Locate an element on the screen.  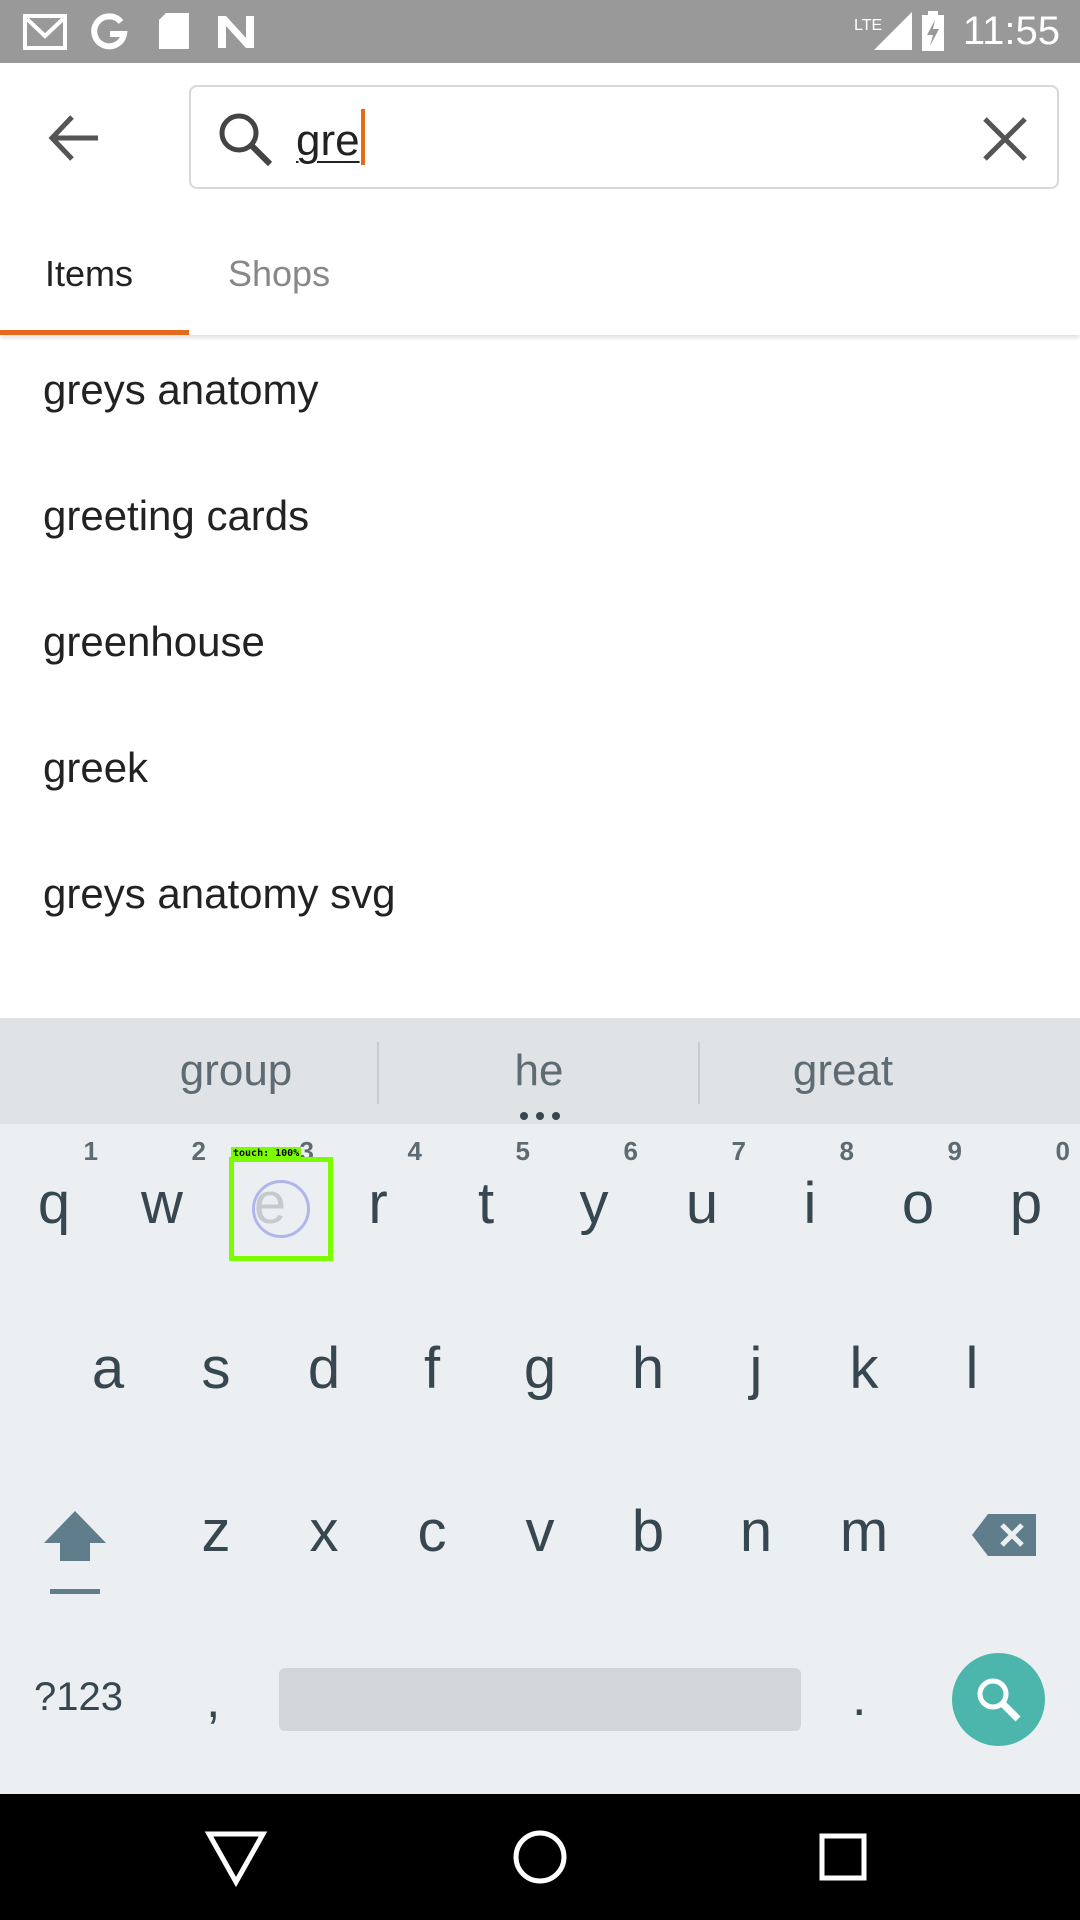
navigation-bar is located at coordinates (540, 1857).